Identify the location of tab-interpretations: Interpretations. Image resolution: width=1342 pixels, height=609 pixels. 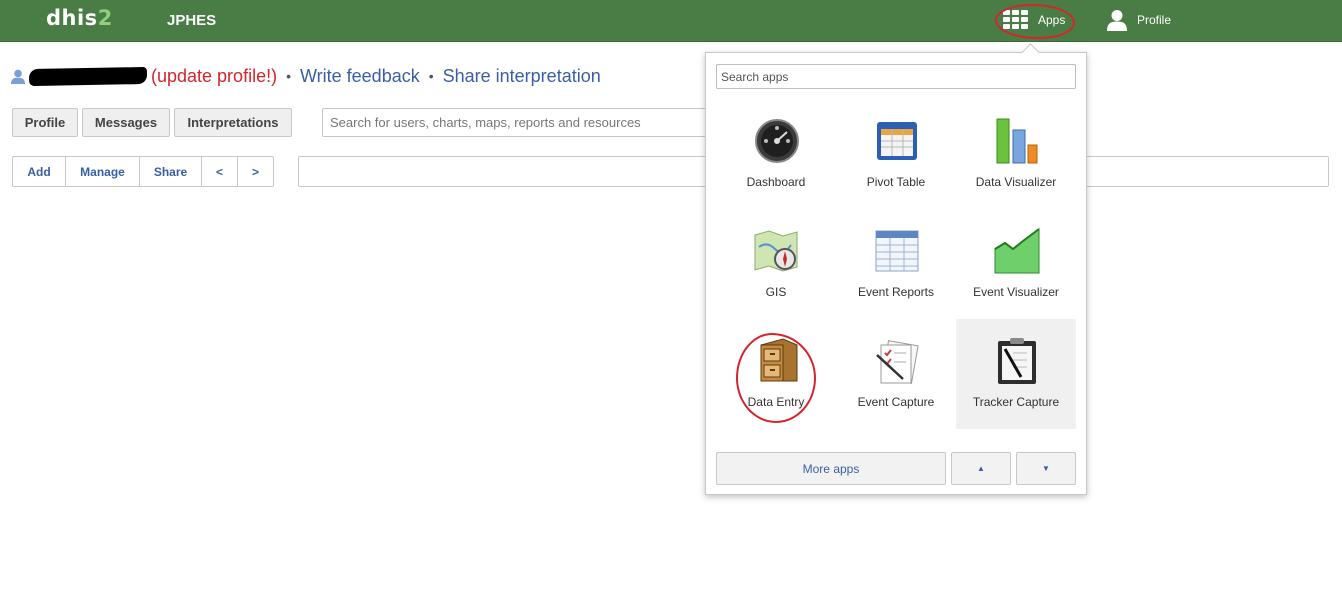
(233, 122).